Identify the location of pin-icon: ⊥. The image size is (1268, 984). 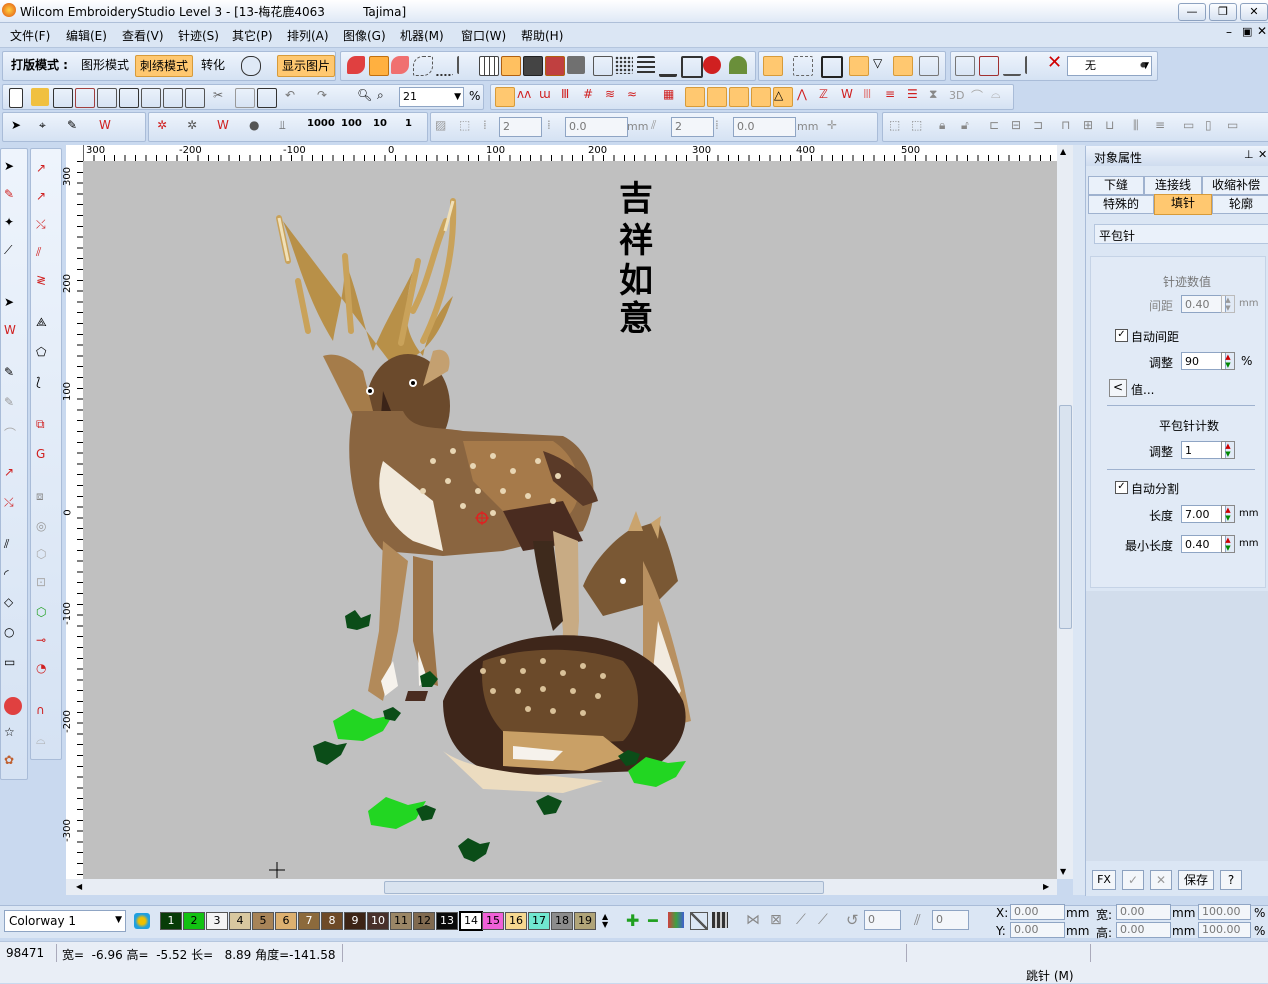
(1249, 154).